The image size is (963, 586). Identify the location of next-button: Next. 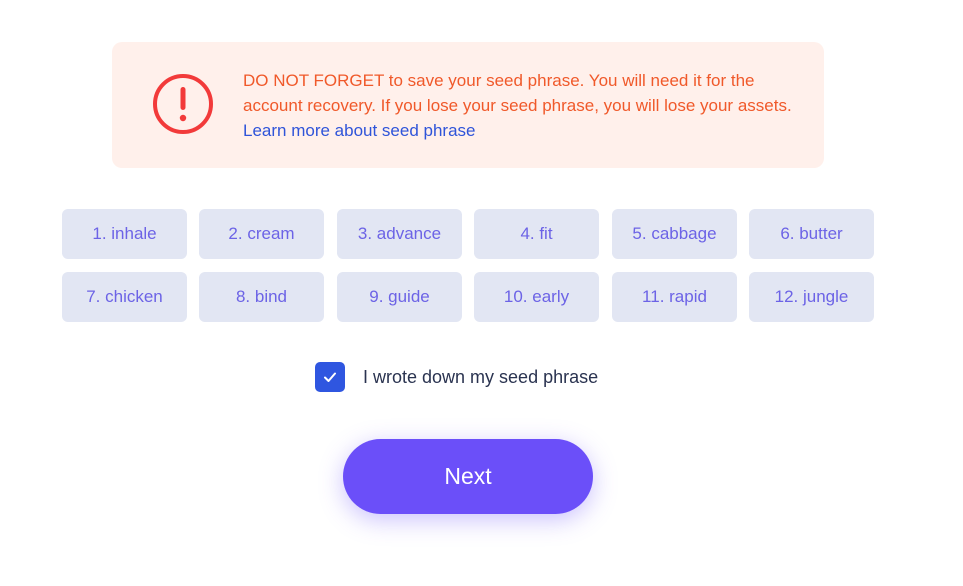
(468, 476).